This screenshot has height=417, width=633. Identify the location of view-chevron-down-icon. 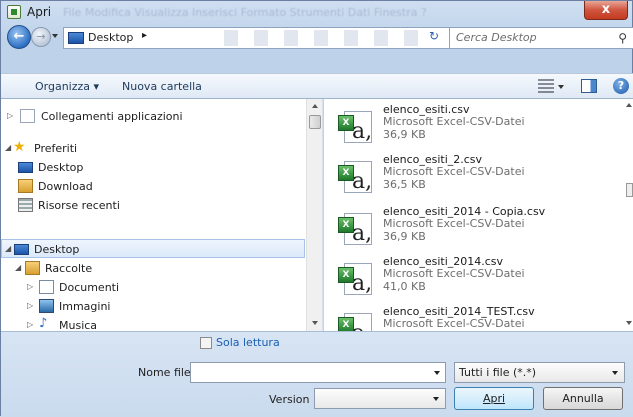
(561, 87).